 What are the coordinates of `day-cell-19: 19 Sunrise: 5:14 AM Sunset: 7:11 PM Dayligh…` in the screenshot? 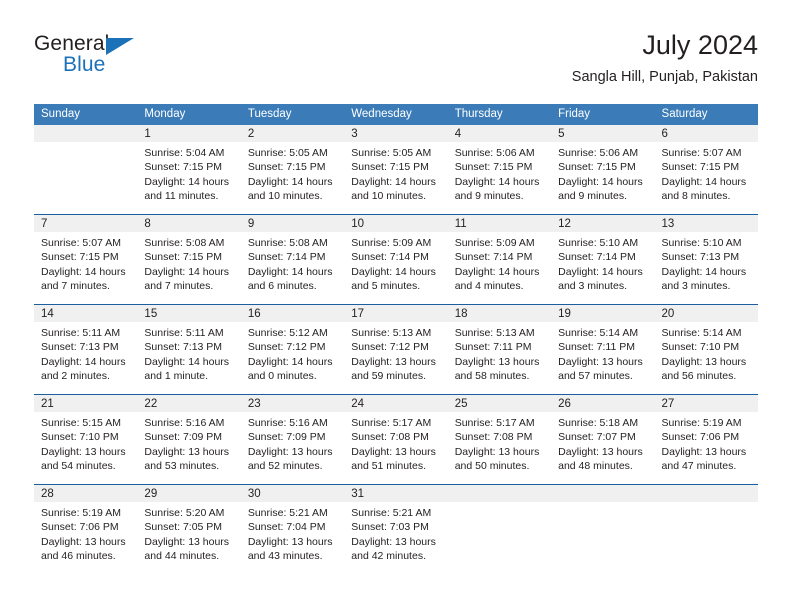 It's located at (603, 349).